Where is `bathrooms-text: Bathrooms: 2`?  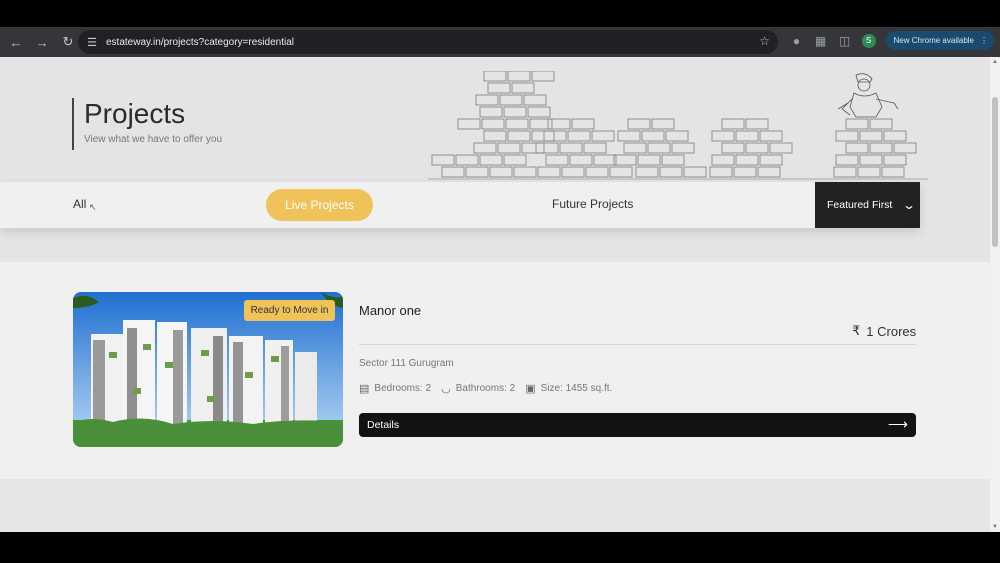
bathrooms-text: Bathrooms: 2 is located at coordinates (485, 388).